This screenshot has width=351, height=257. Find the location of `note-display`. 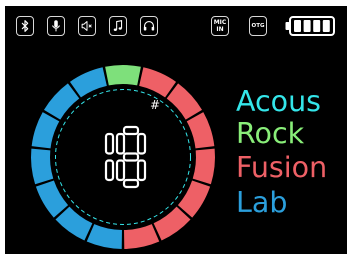

note-display is located at coordinates (125, 157).